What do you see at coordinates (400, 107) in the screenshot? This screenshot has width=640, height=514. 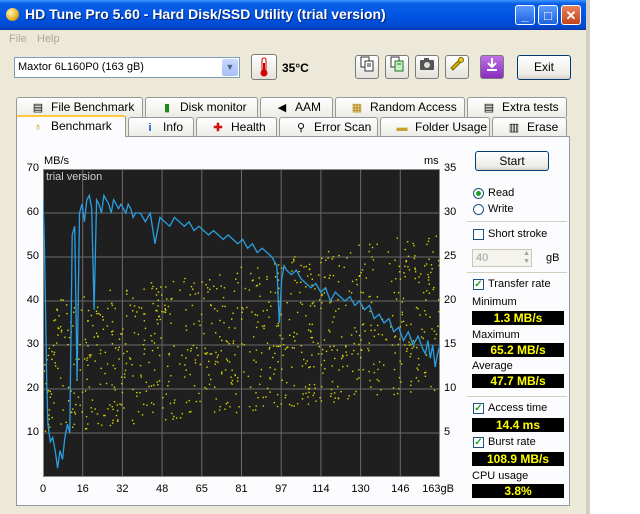 I see `tab-random-access: ▦ Random Access` at bounding box center [400, 107].